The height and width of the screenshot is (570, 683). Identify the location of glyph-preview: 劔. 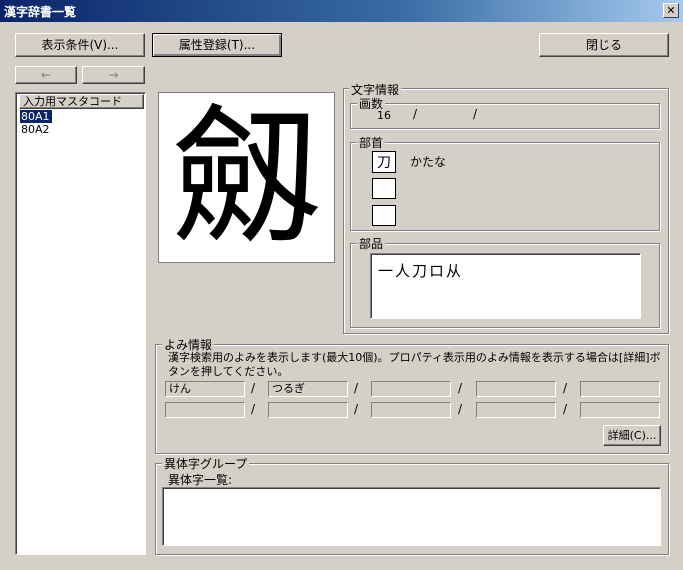
(246, 177).